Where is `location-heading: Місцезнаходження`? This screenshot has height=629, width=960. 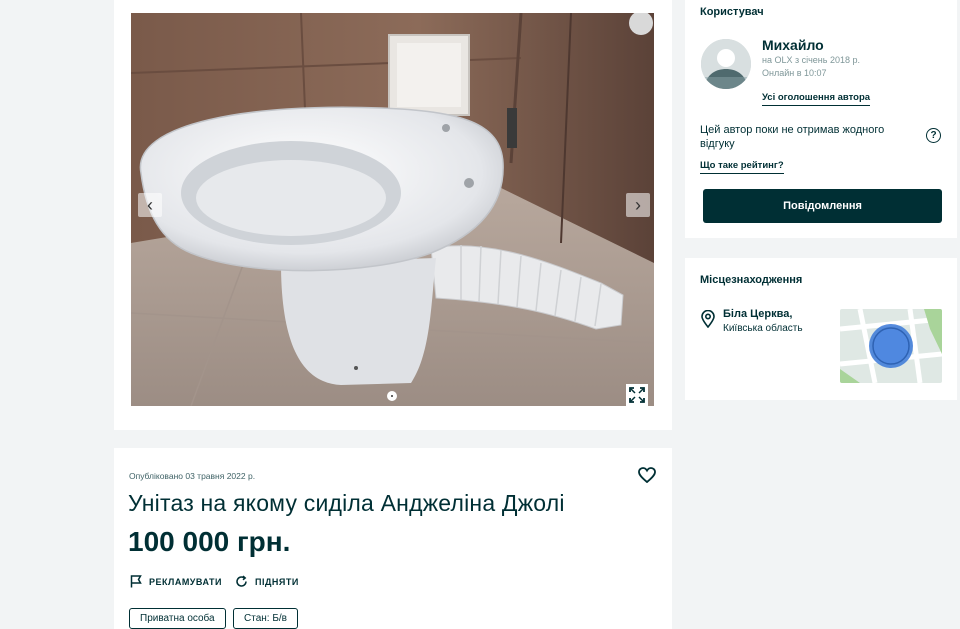 location-heading: Місцезнаходження is located at coordinates (751, 280).